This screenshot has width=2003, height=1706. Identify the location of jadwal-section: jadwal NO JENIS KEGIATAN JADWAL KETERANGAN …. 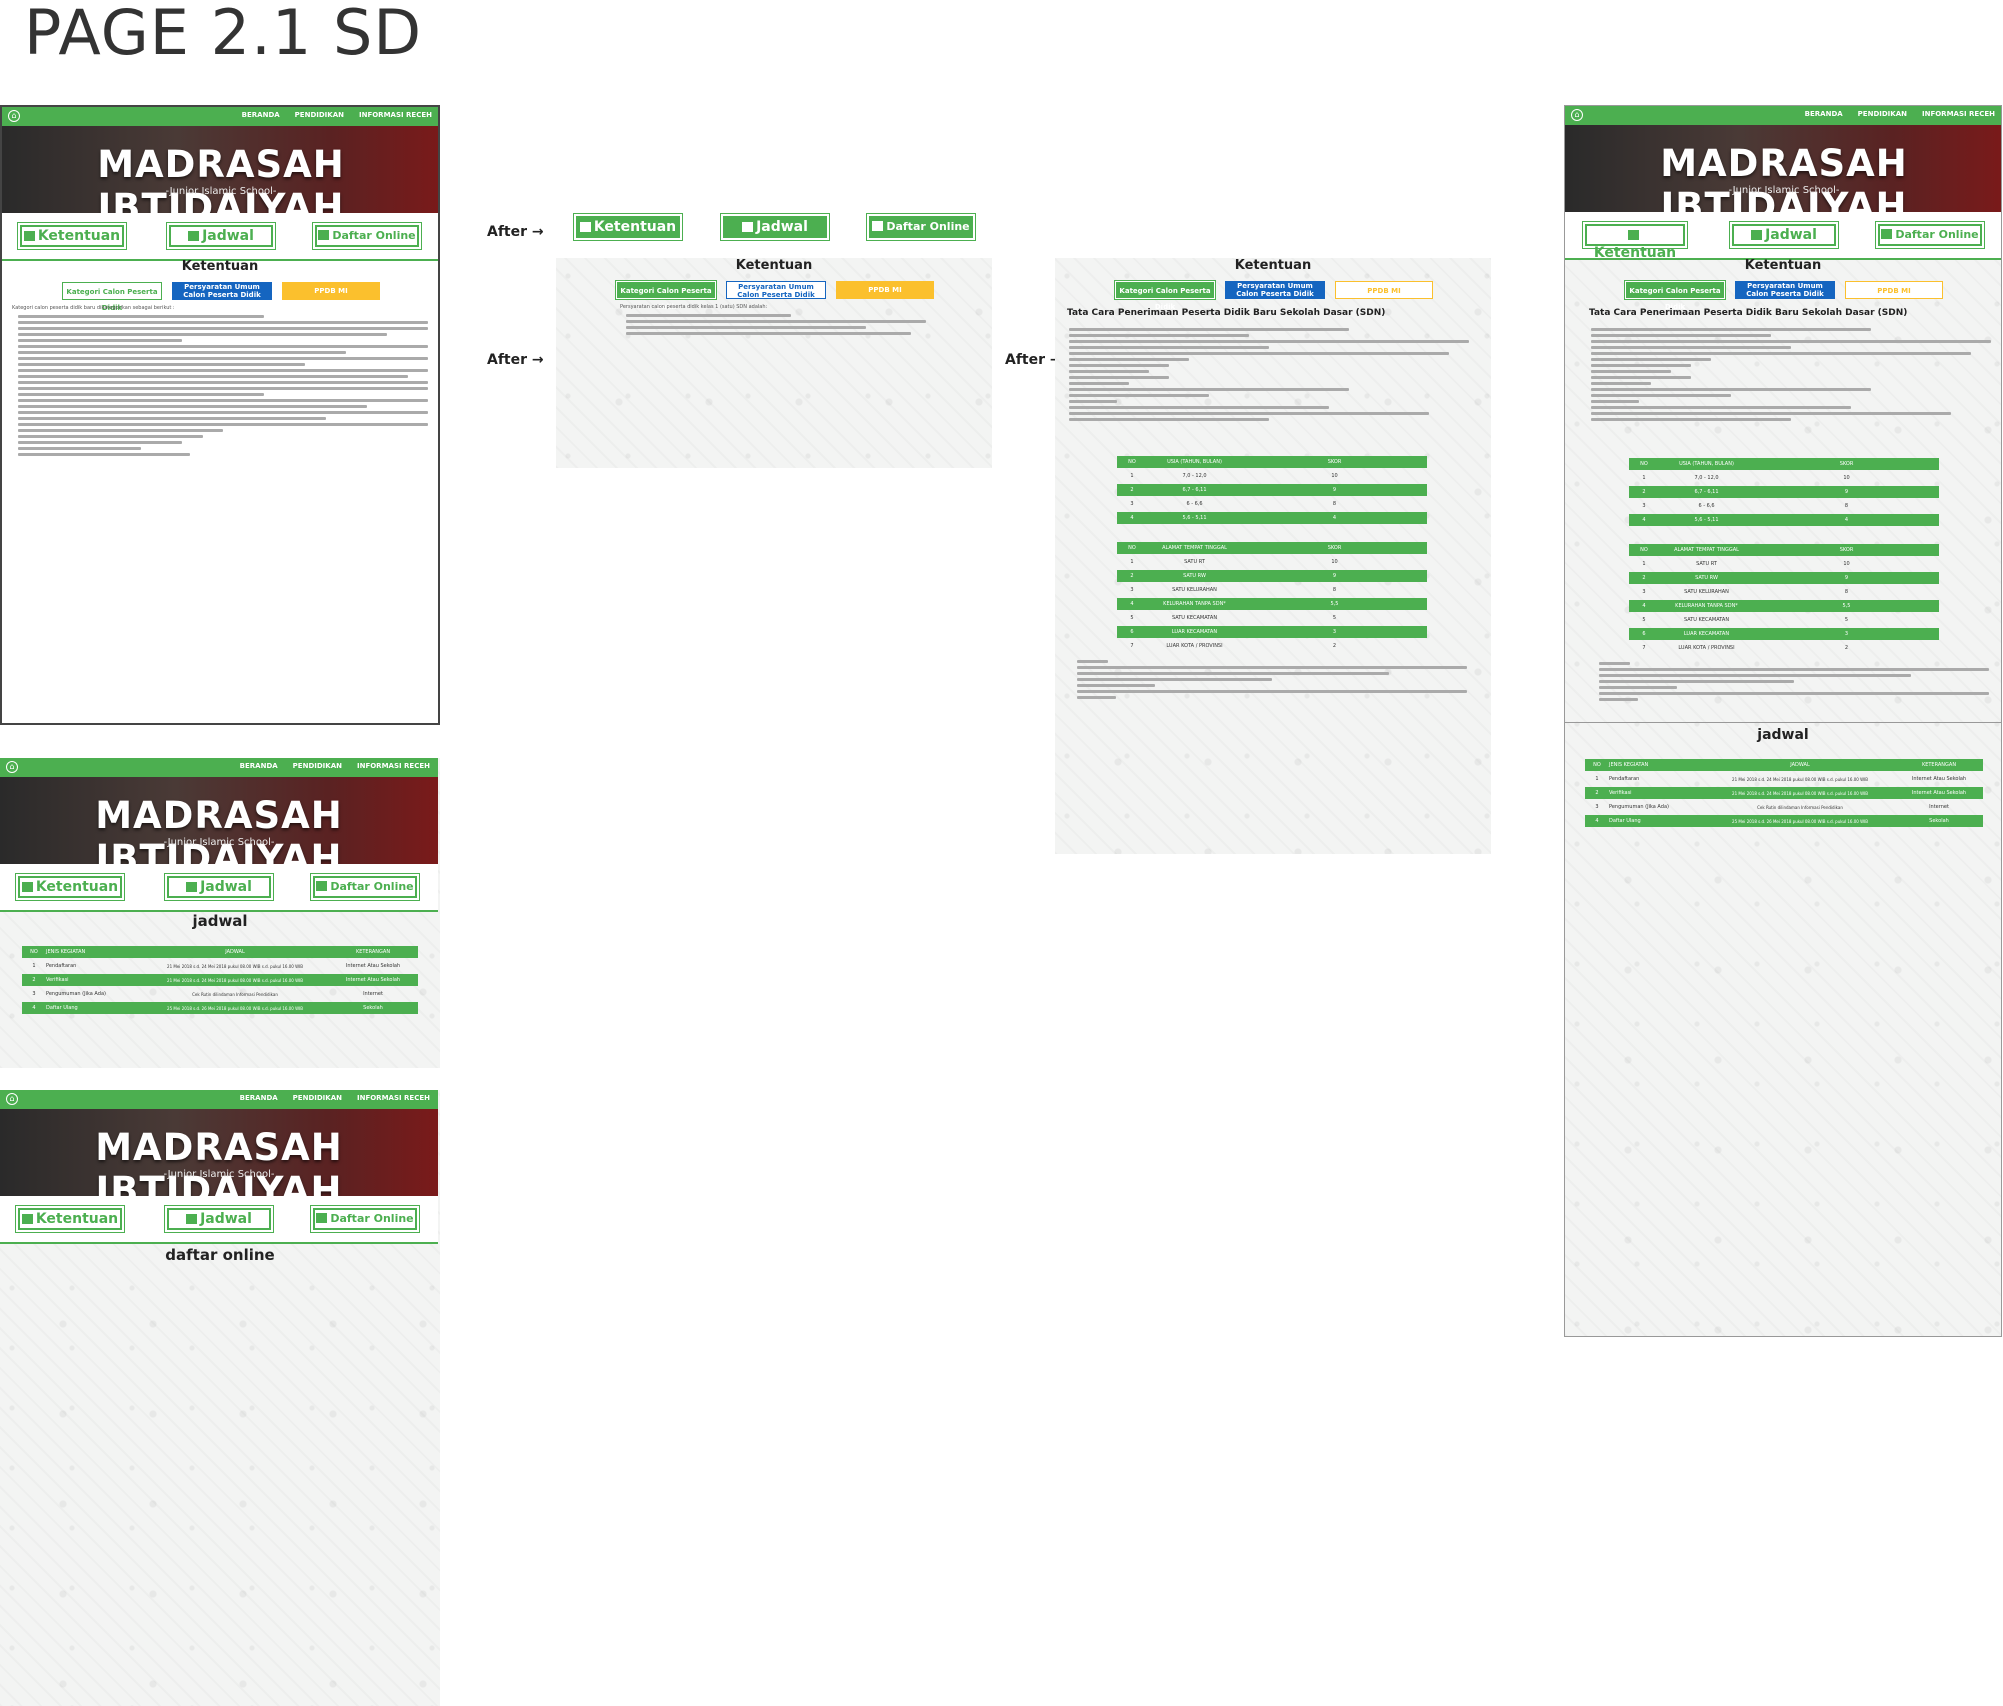
(1783, 1029).